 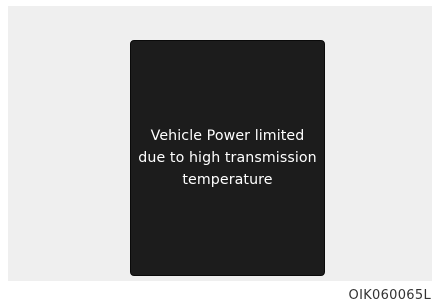 I want to click on warning-message-line-3: temperature, so click(x=227, y=180).